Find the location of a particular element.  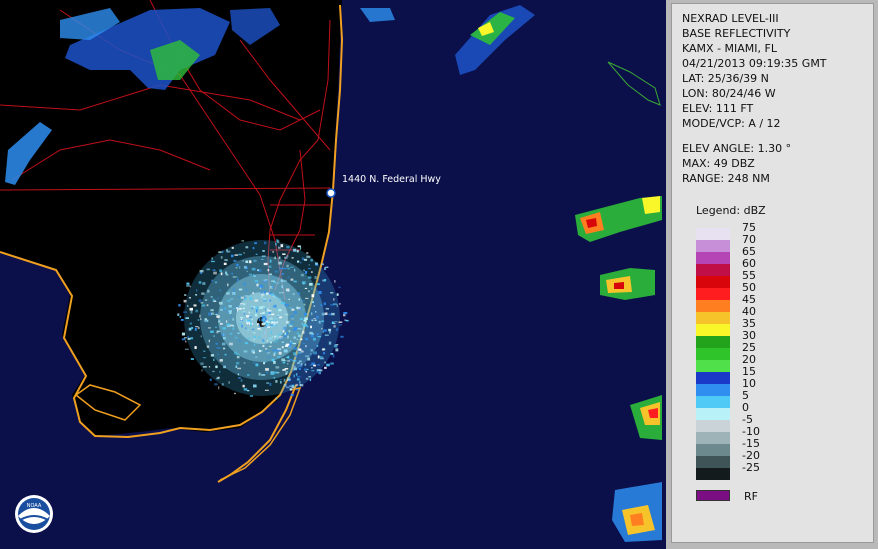

bahamas-outline is located at coordinates (634, 83).